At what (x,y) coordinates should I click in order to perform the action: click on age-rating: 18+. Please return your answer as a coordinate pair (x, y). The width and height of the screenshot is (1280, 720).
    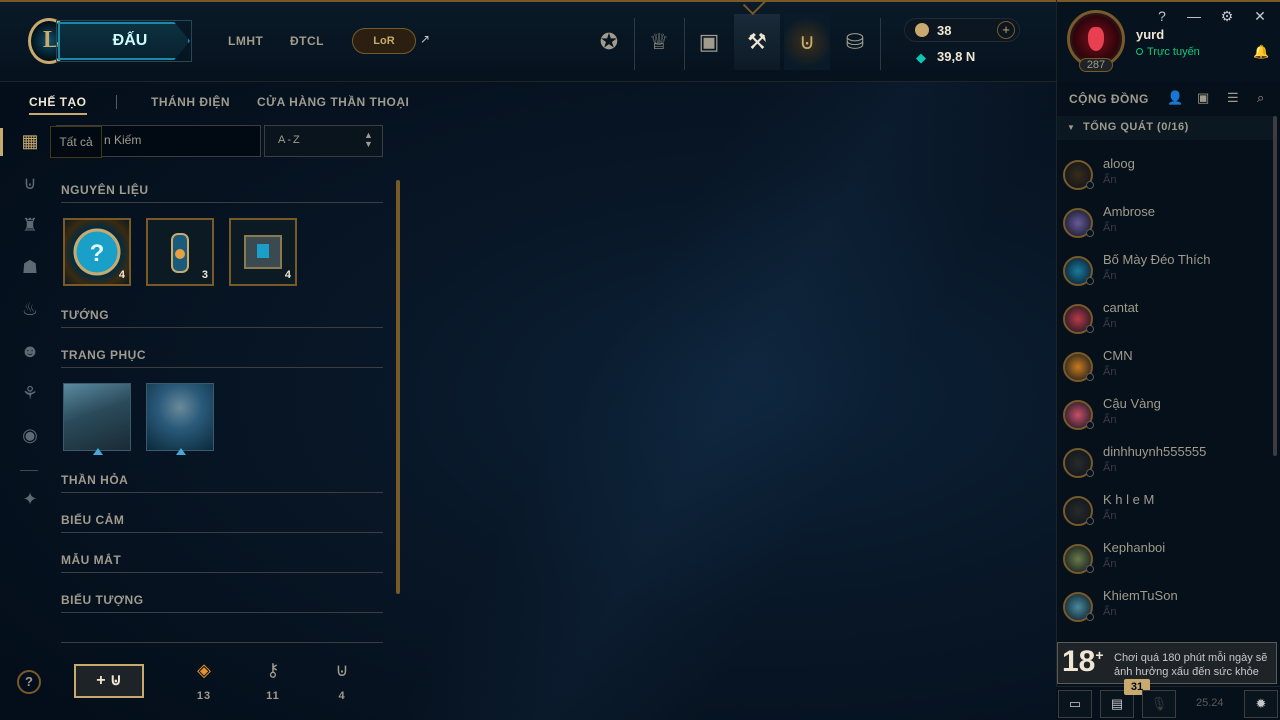
    Looking at the image, I should click on (1083, 662).